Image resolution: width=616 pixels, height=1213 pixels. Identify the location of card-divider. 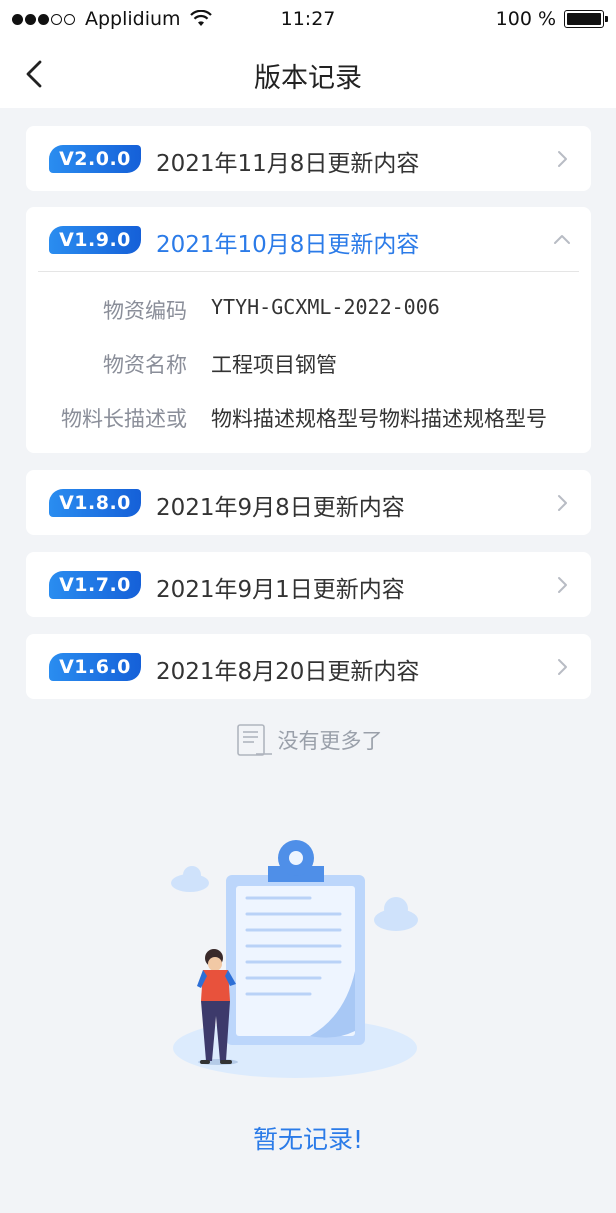
(308, 271).